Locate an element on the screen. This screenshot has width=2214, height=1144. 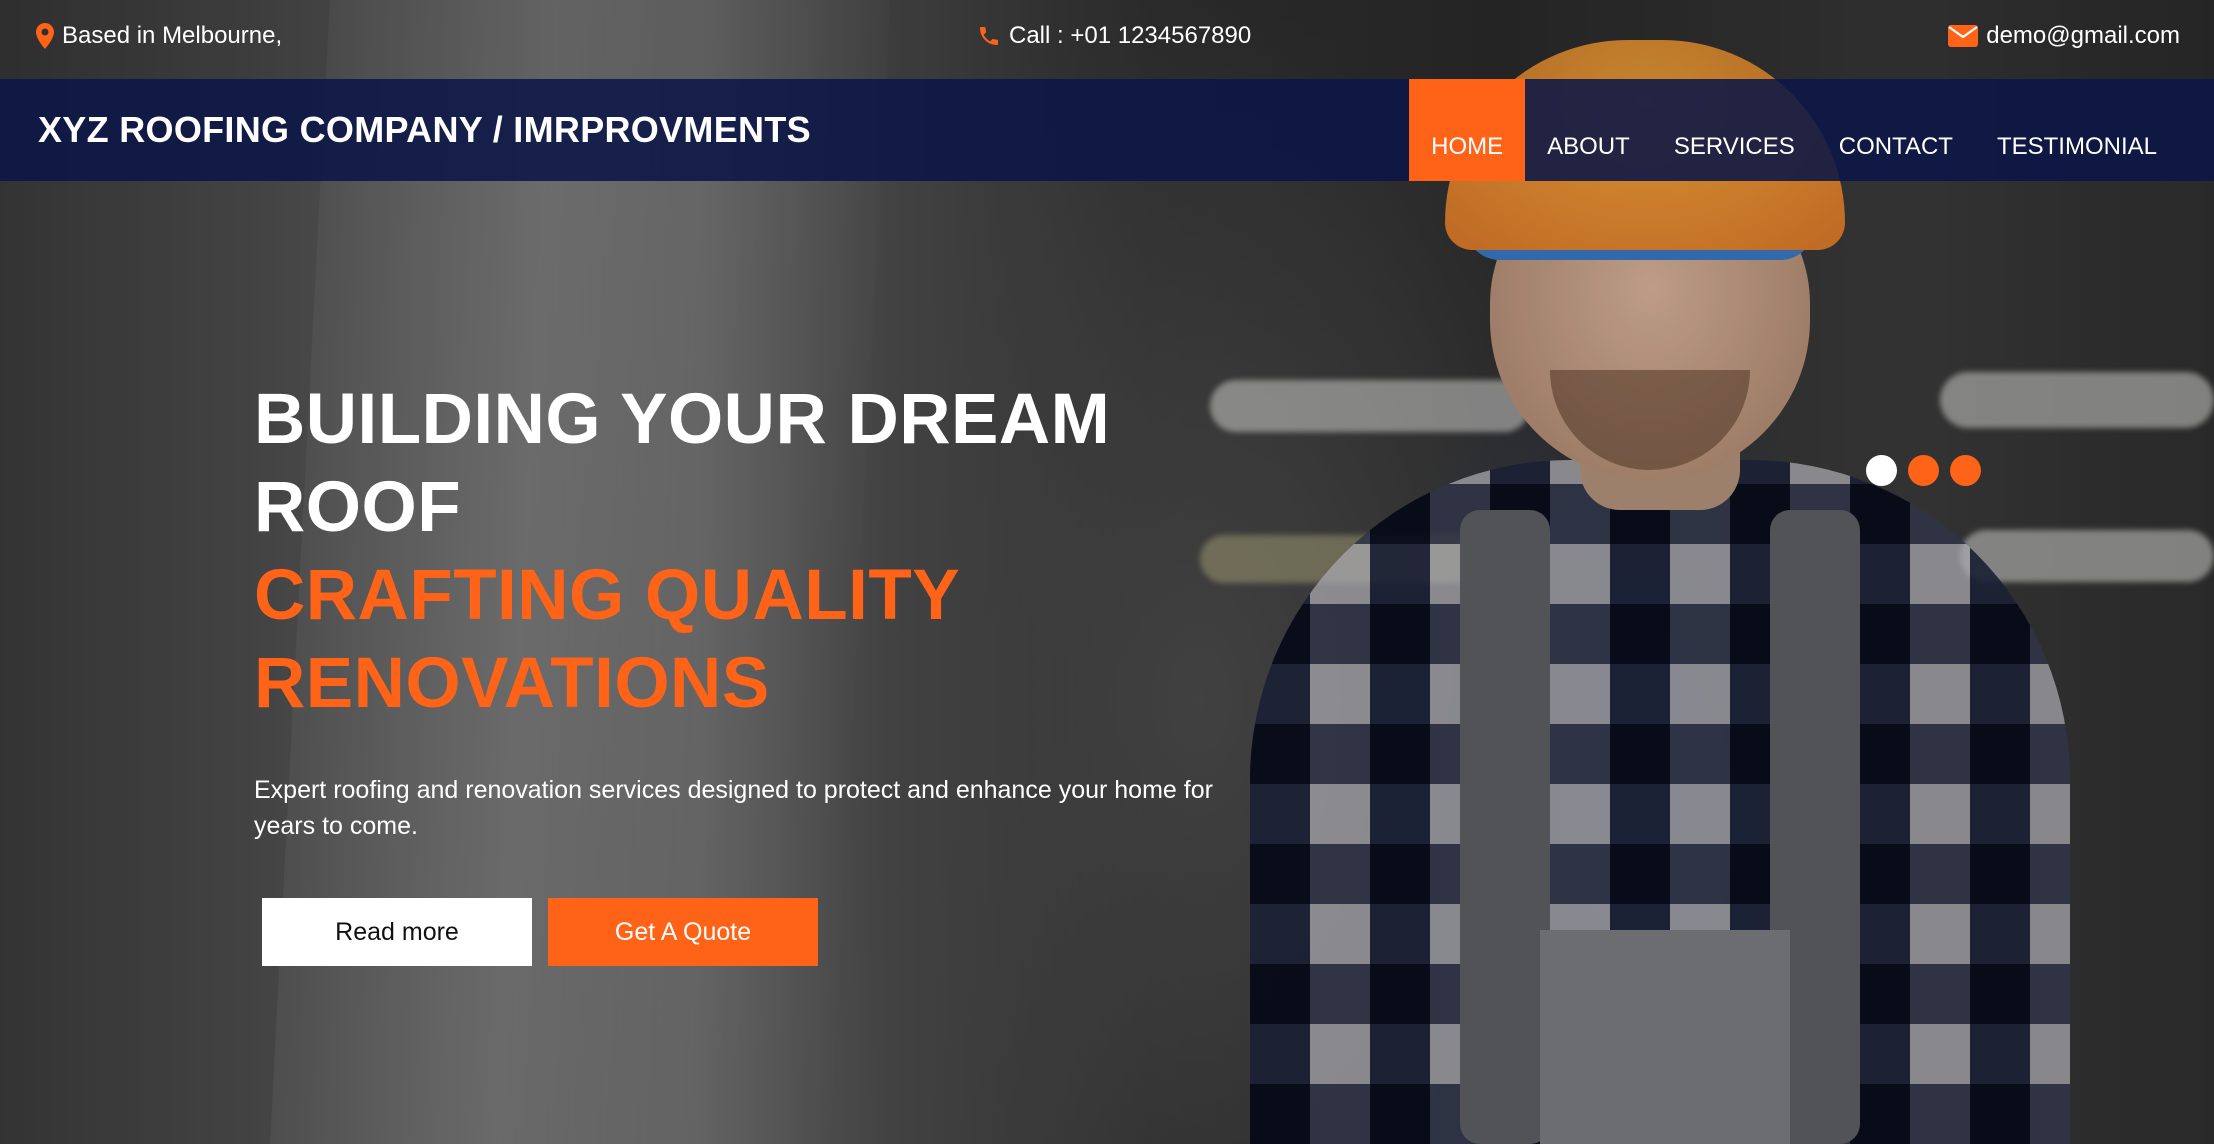
location-text: Based in Melbourne, is located at coordinates (172, 35).